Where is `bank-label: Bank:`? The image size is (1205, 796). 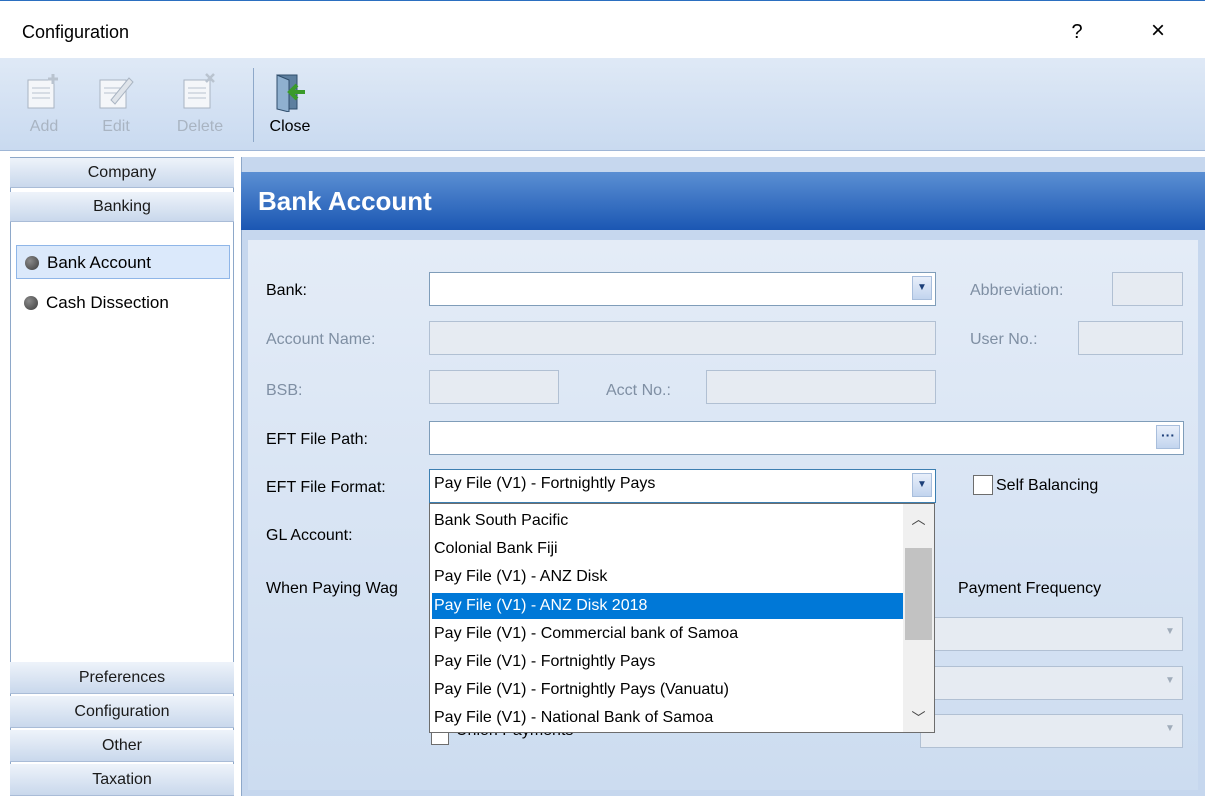 bank-label: Bank: is located at coordinates (286, 290).